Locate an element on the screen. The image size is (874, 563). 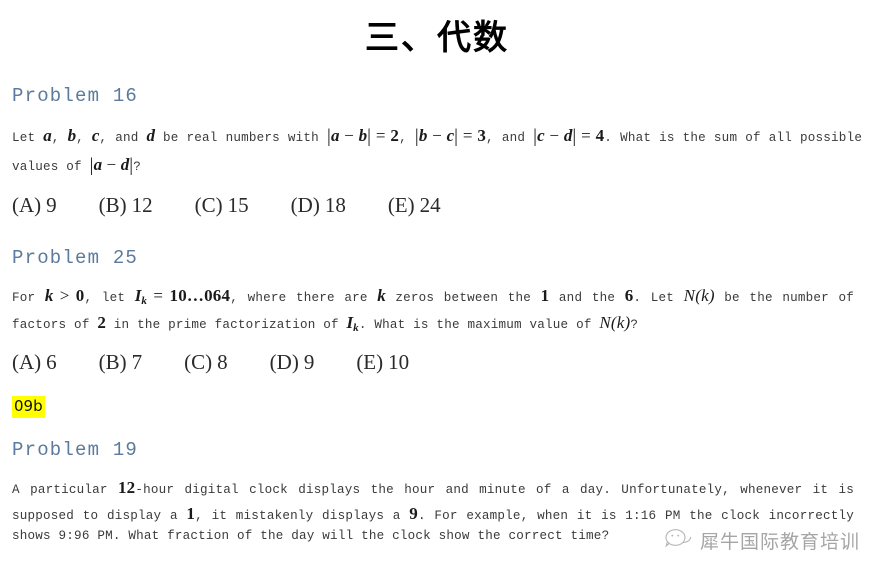
math-number: 12 is located at coordinates (126, 487).